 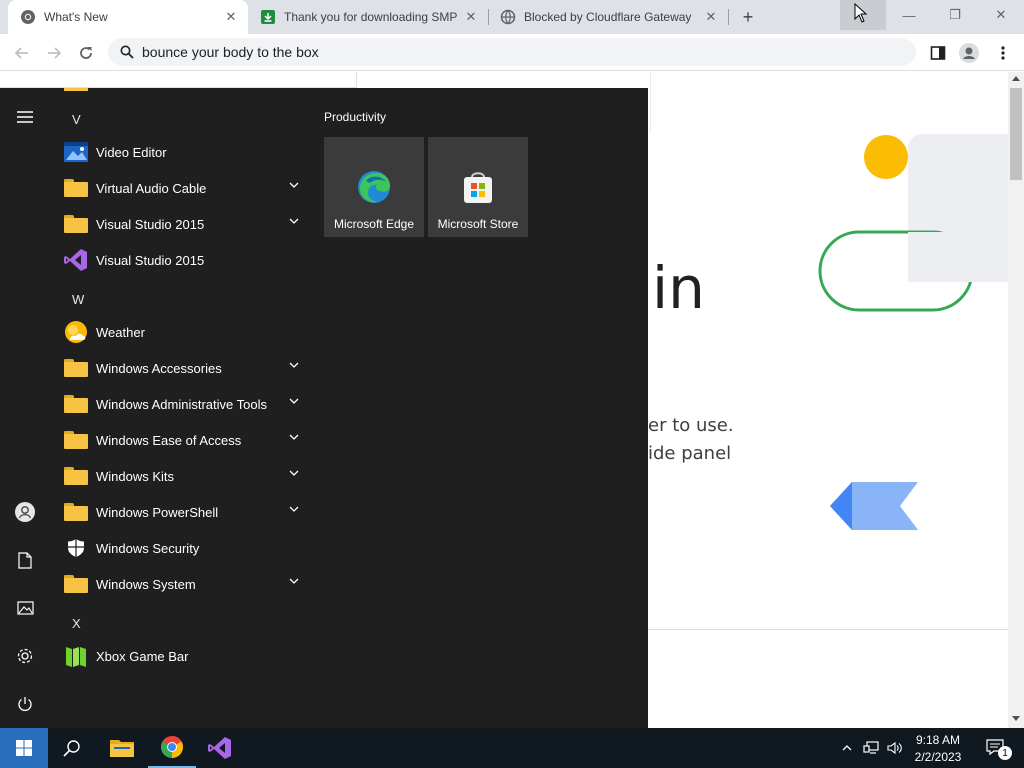 I want to click on taskbar-file-explorer, so click(x=122, y=748).